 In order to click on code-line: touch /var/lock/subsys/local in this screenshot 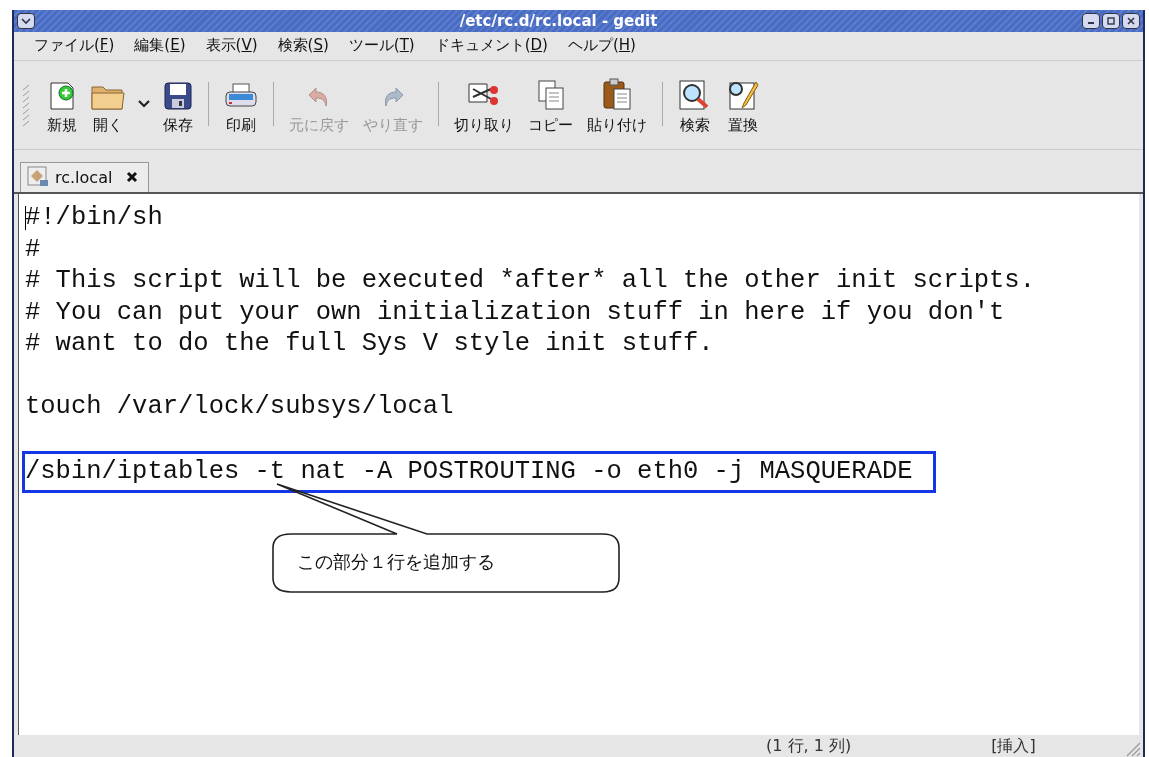, I will do `click(240, 407)`.